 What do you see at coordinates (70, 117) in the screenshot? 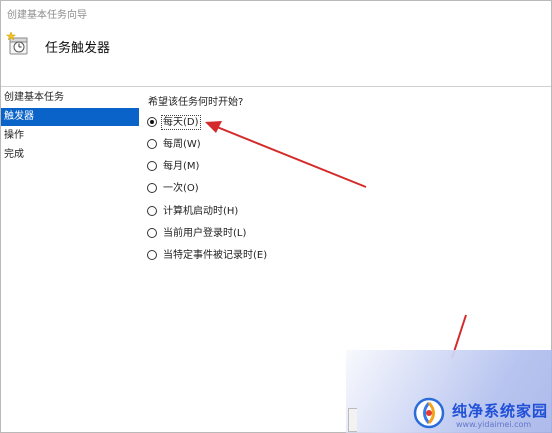
I see `sidebar-item-trigger: 触发器` at bounding box center [70, 117].